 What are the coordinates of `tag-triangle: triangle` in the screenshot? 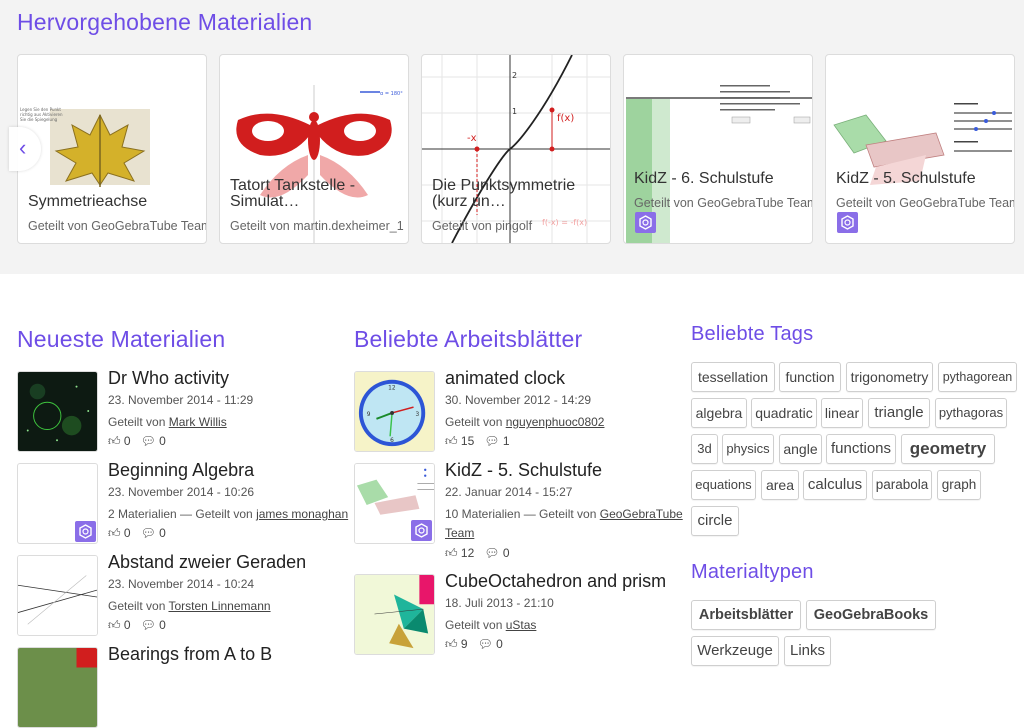 It's located at (899, 413).